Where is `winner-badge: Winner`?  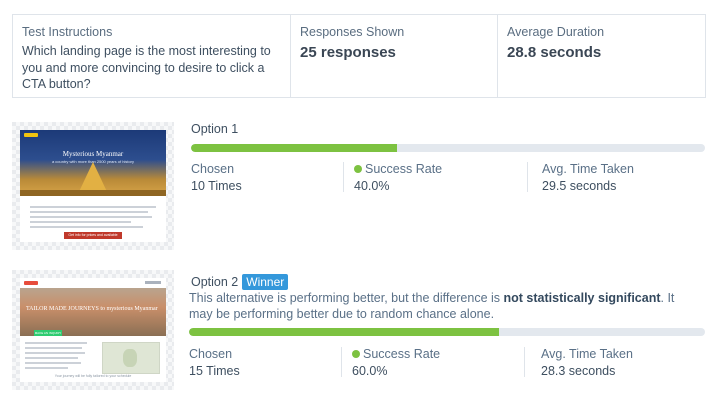 winner-badge: Winner is located at coordinates (265, 282).